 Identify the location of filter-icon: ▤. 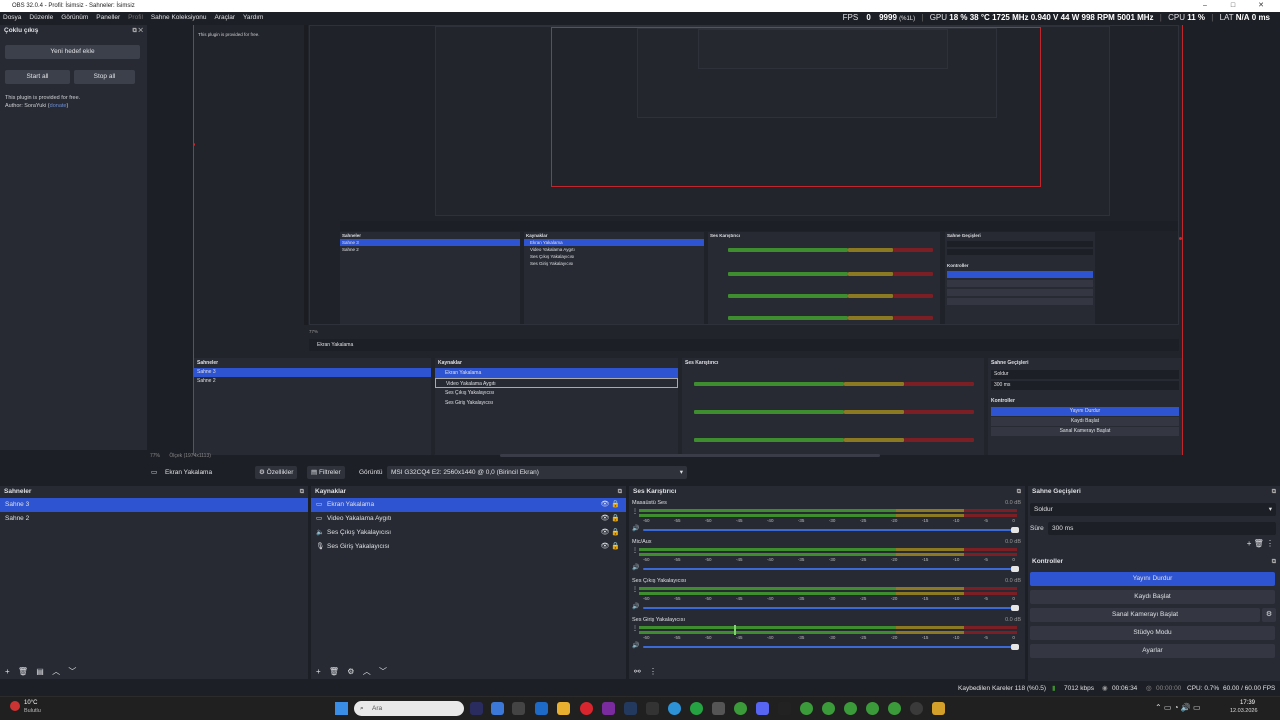
(40, 671).